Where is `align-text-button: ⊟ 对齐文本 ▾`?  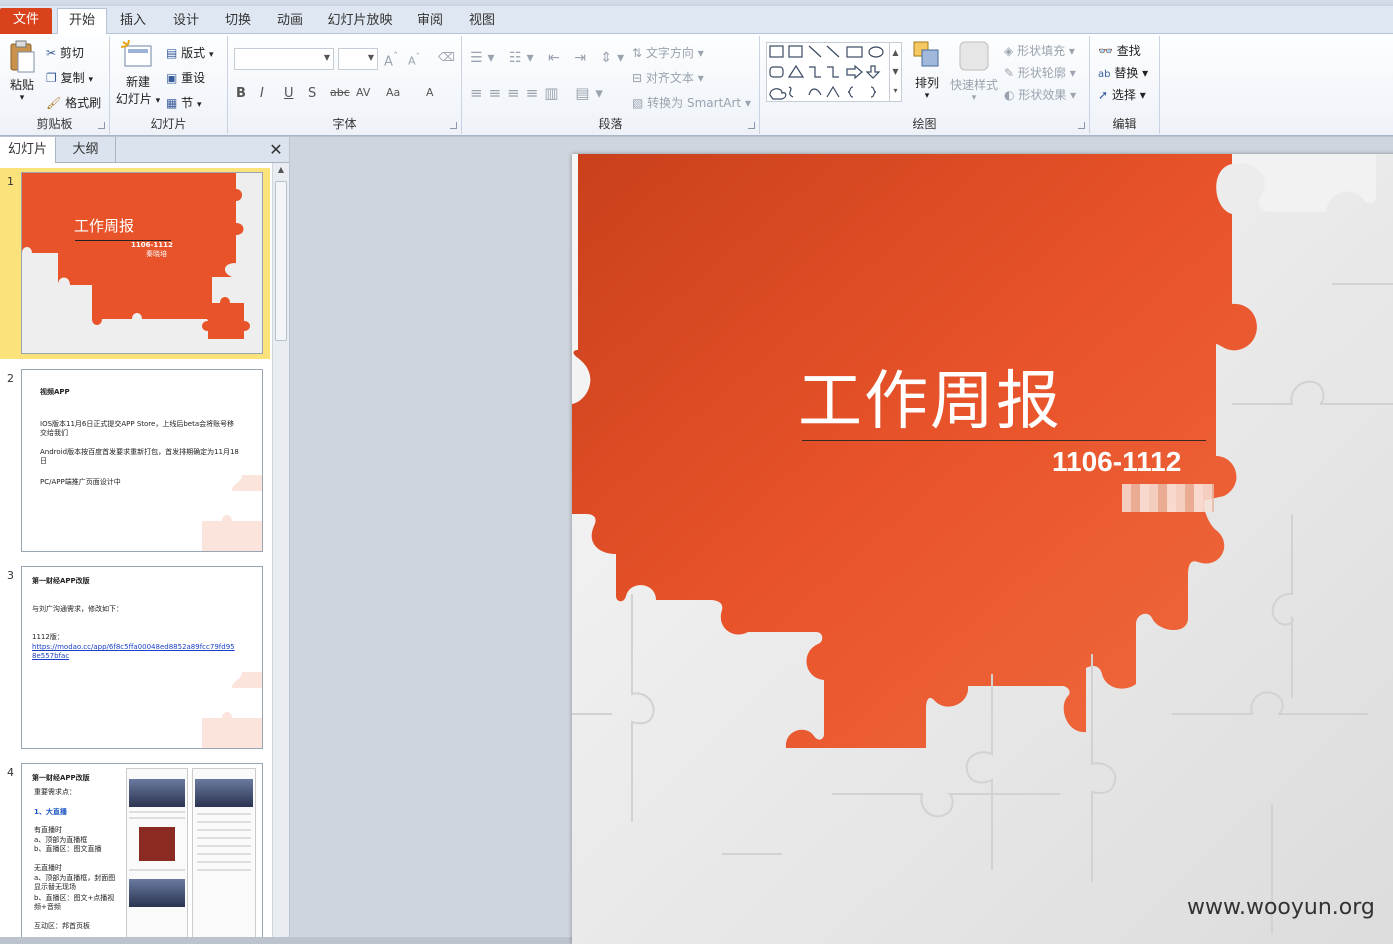 align-text-button: ⊟ 对齐文本 ▾ is located at coordinates (668, 77).